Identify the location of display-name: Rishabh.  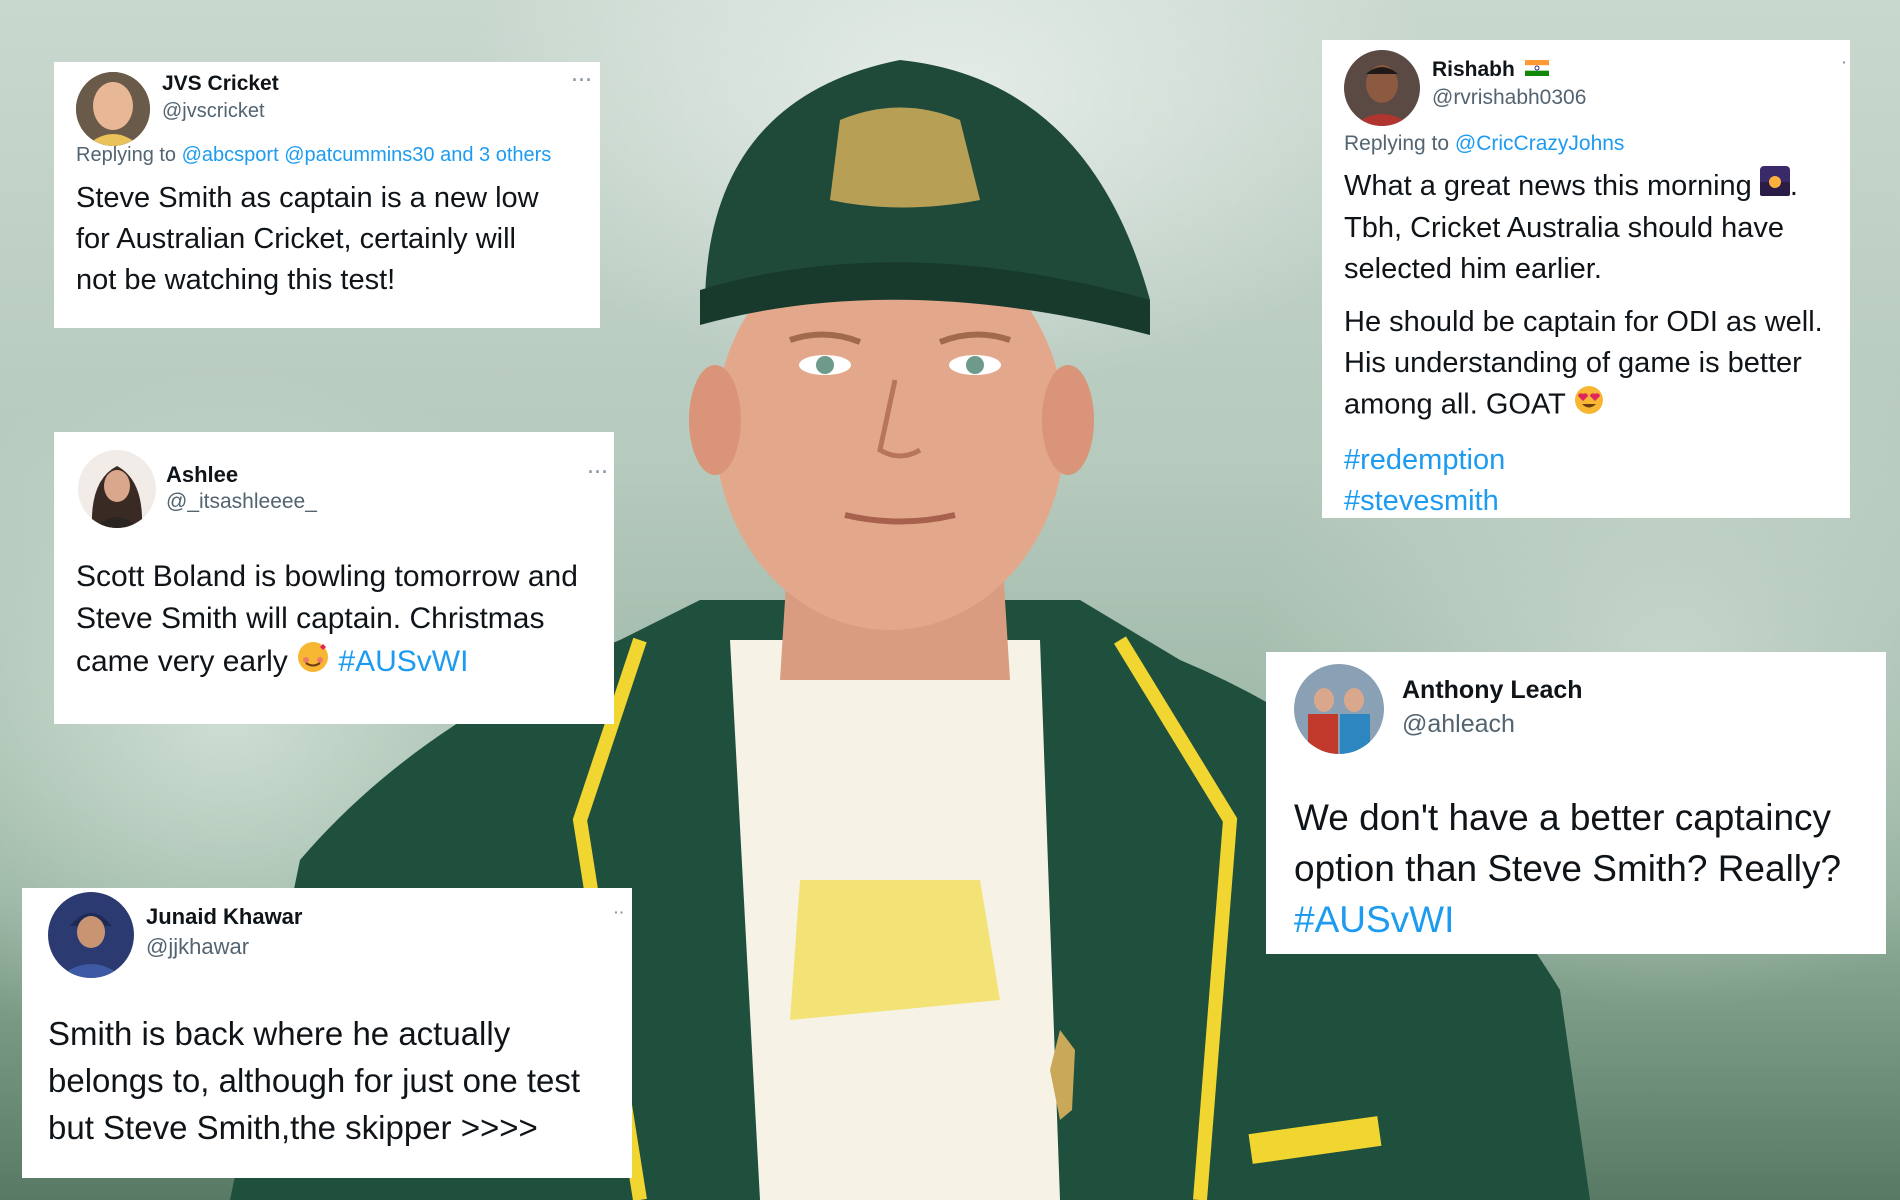
(1490, 70).